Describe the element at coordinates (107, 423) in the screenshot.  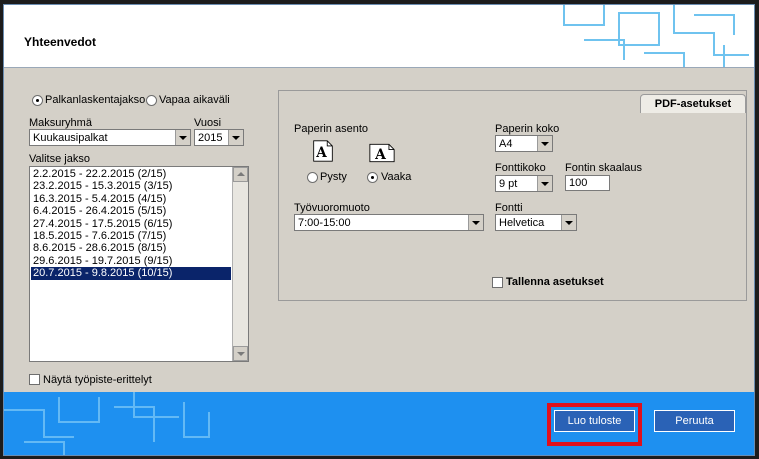
I see `footer-decoration-icon` at that location.